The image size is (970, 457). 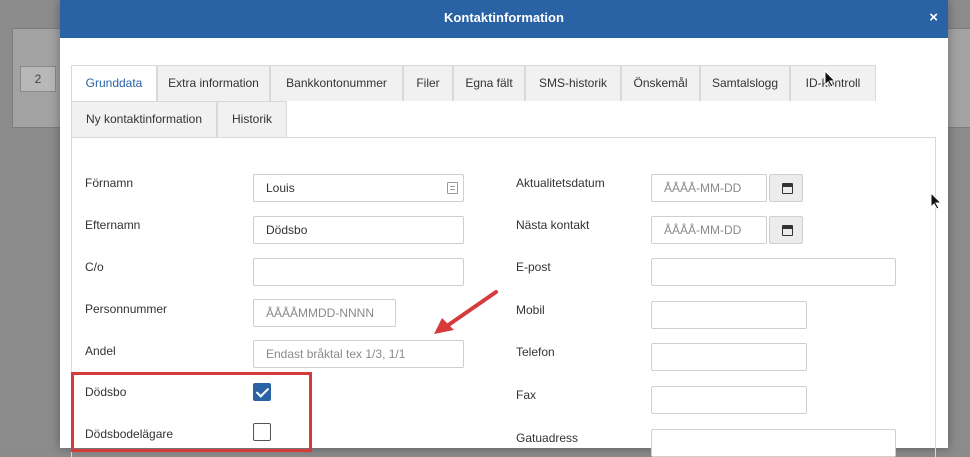 I want to click on tab-sms-historik: SMS-historik, so click(x=573, y=83).